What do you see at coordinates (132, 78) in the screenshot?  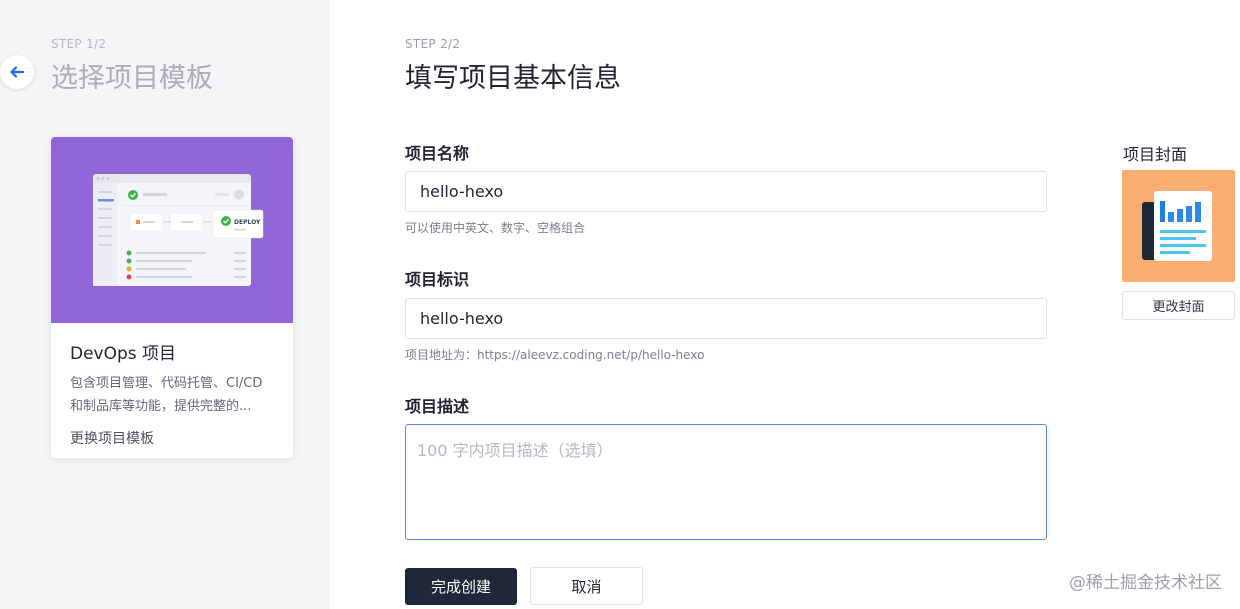 I see `step1-title: 选择项目模板` at bounding box center [132, 78].